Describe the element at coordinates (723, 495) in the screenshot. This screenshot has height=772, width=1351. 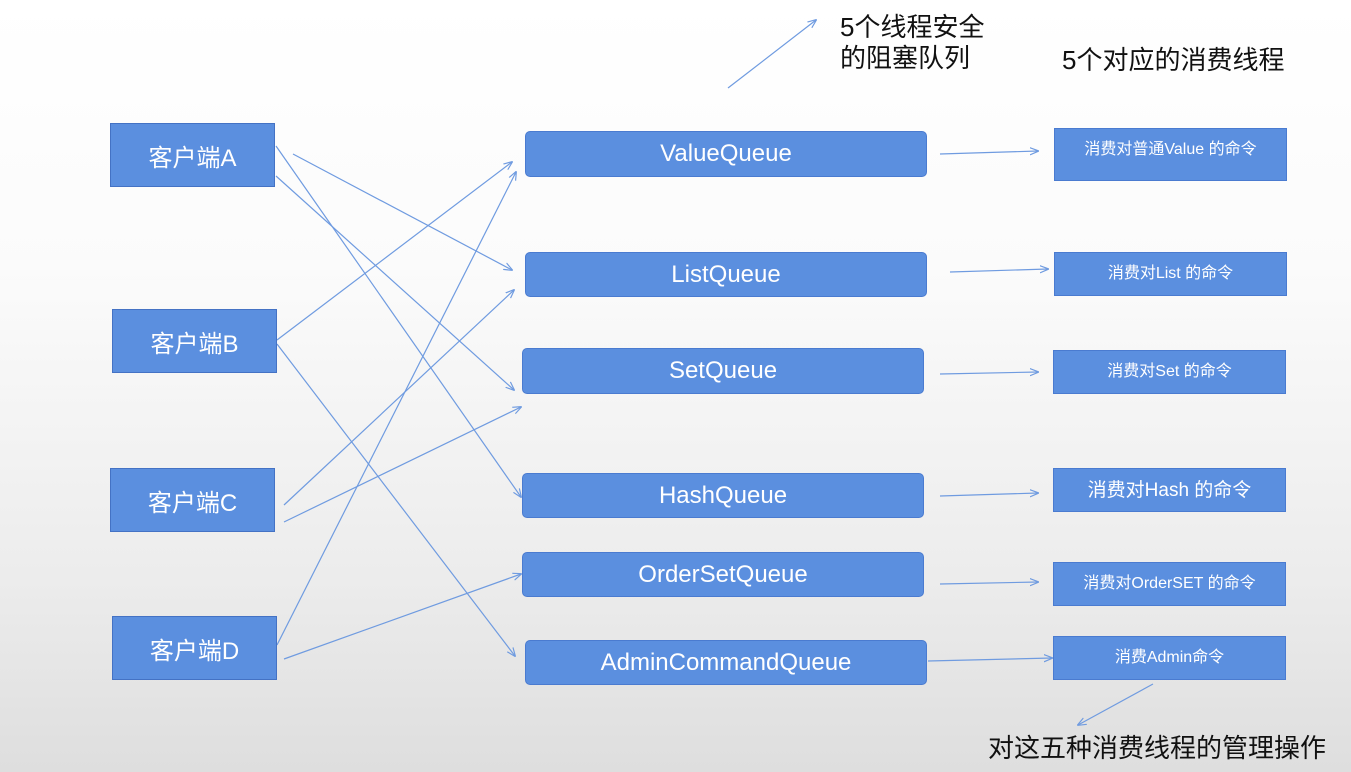
I see `queue-hash: HashQueue` at that location.